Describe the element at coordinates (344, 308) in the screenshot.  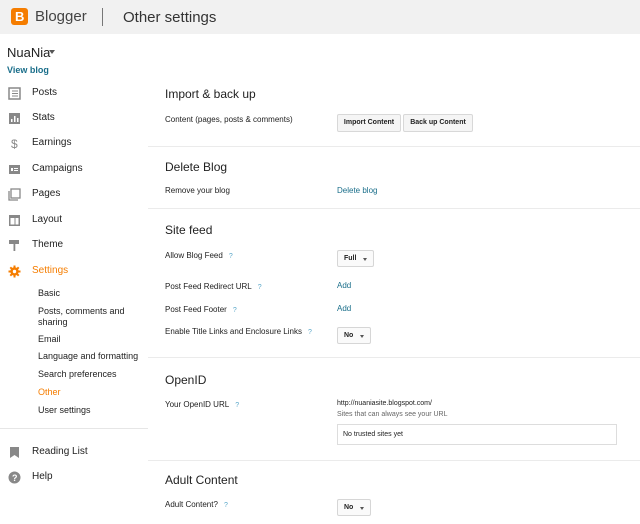
I see `feed-footer-add-link: Add` at that location.